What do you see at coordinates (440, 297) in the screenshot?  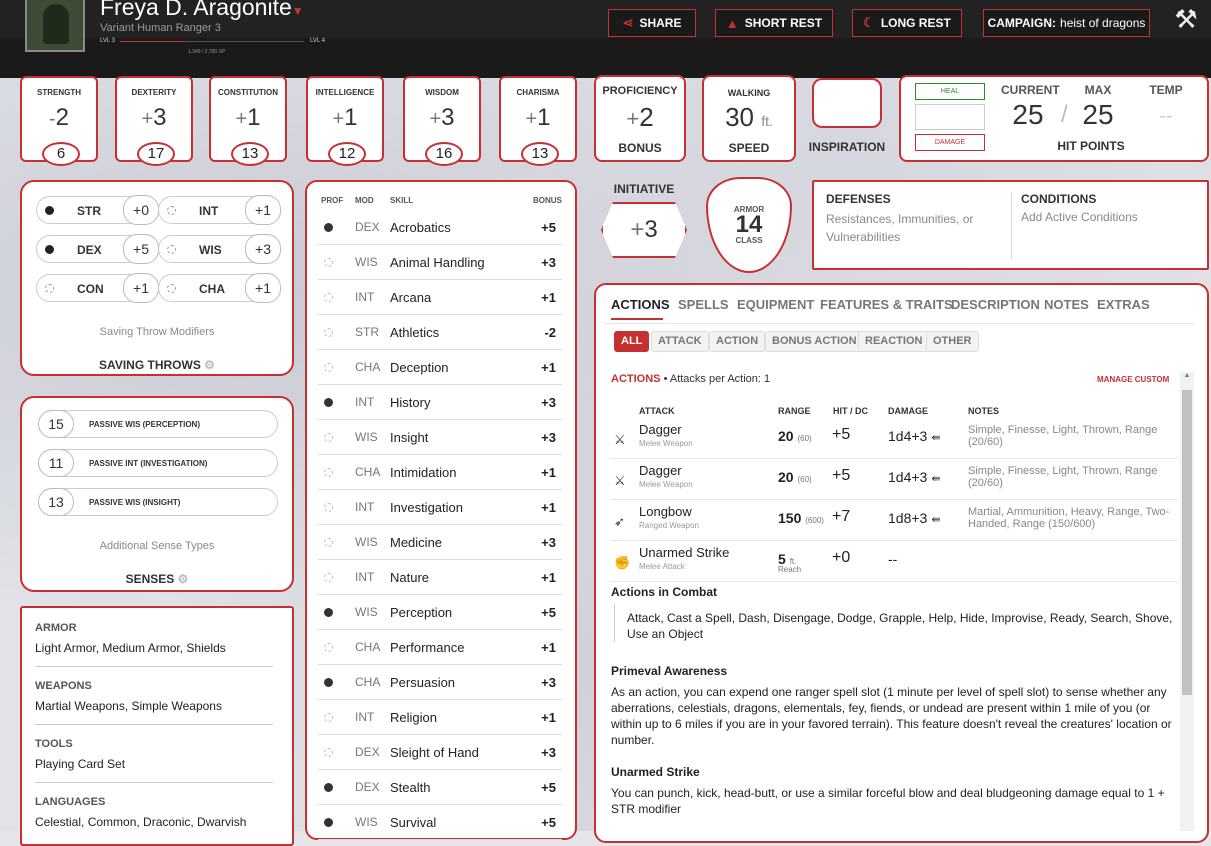 I see `skill-row-arcana: INT Arcana +1` at bounding box center [440, 297].